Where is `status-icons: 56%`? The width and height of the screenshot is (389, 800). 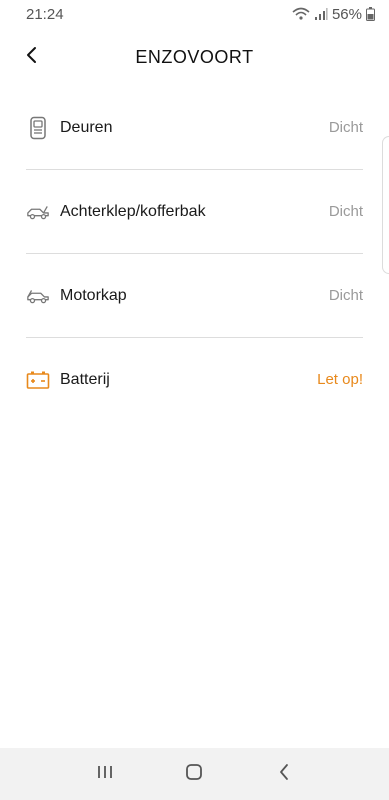
status-icons: 56% is located at coordinates (333, 14).